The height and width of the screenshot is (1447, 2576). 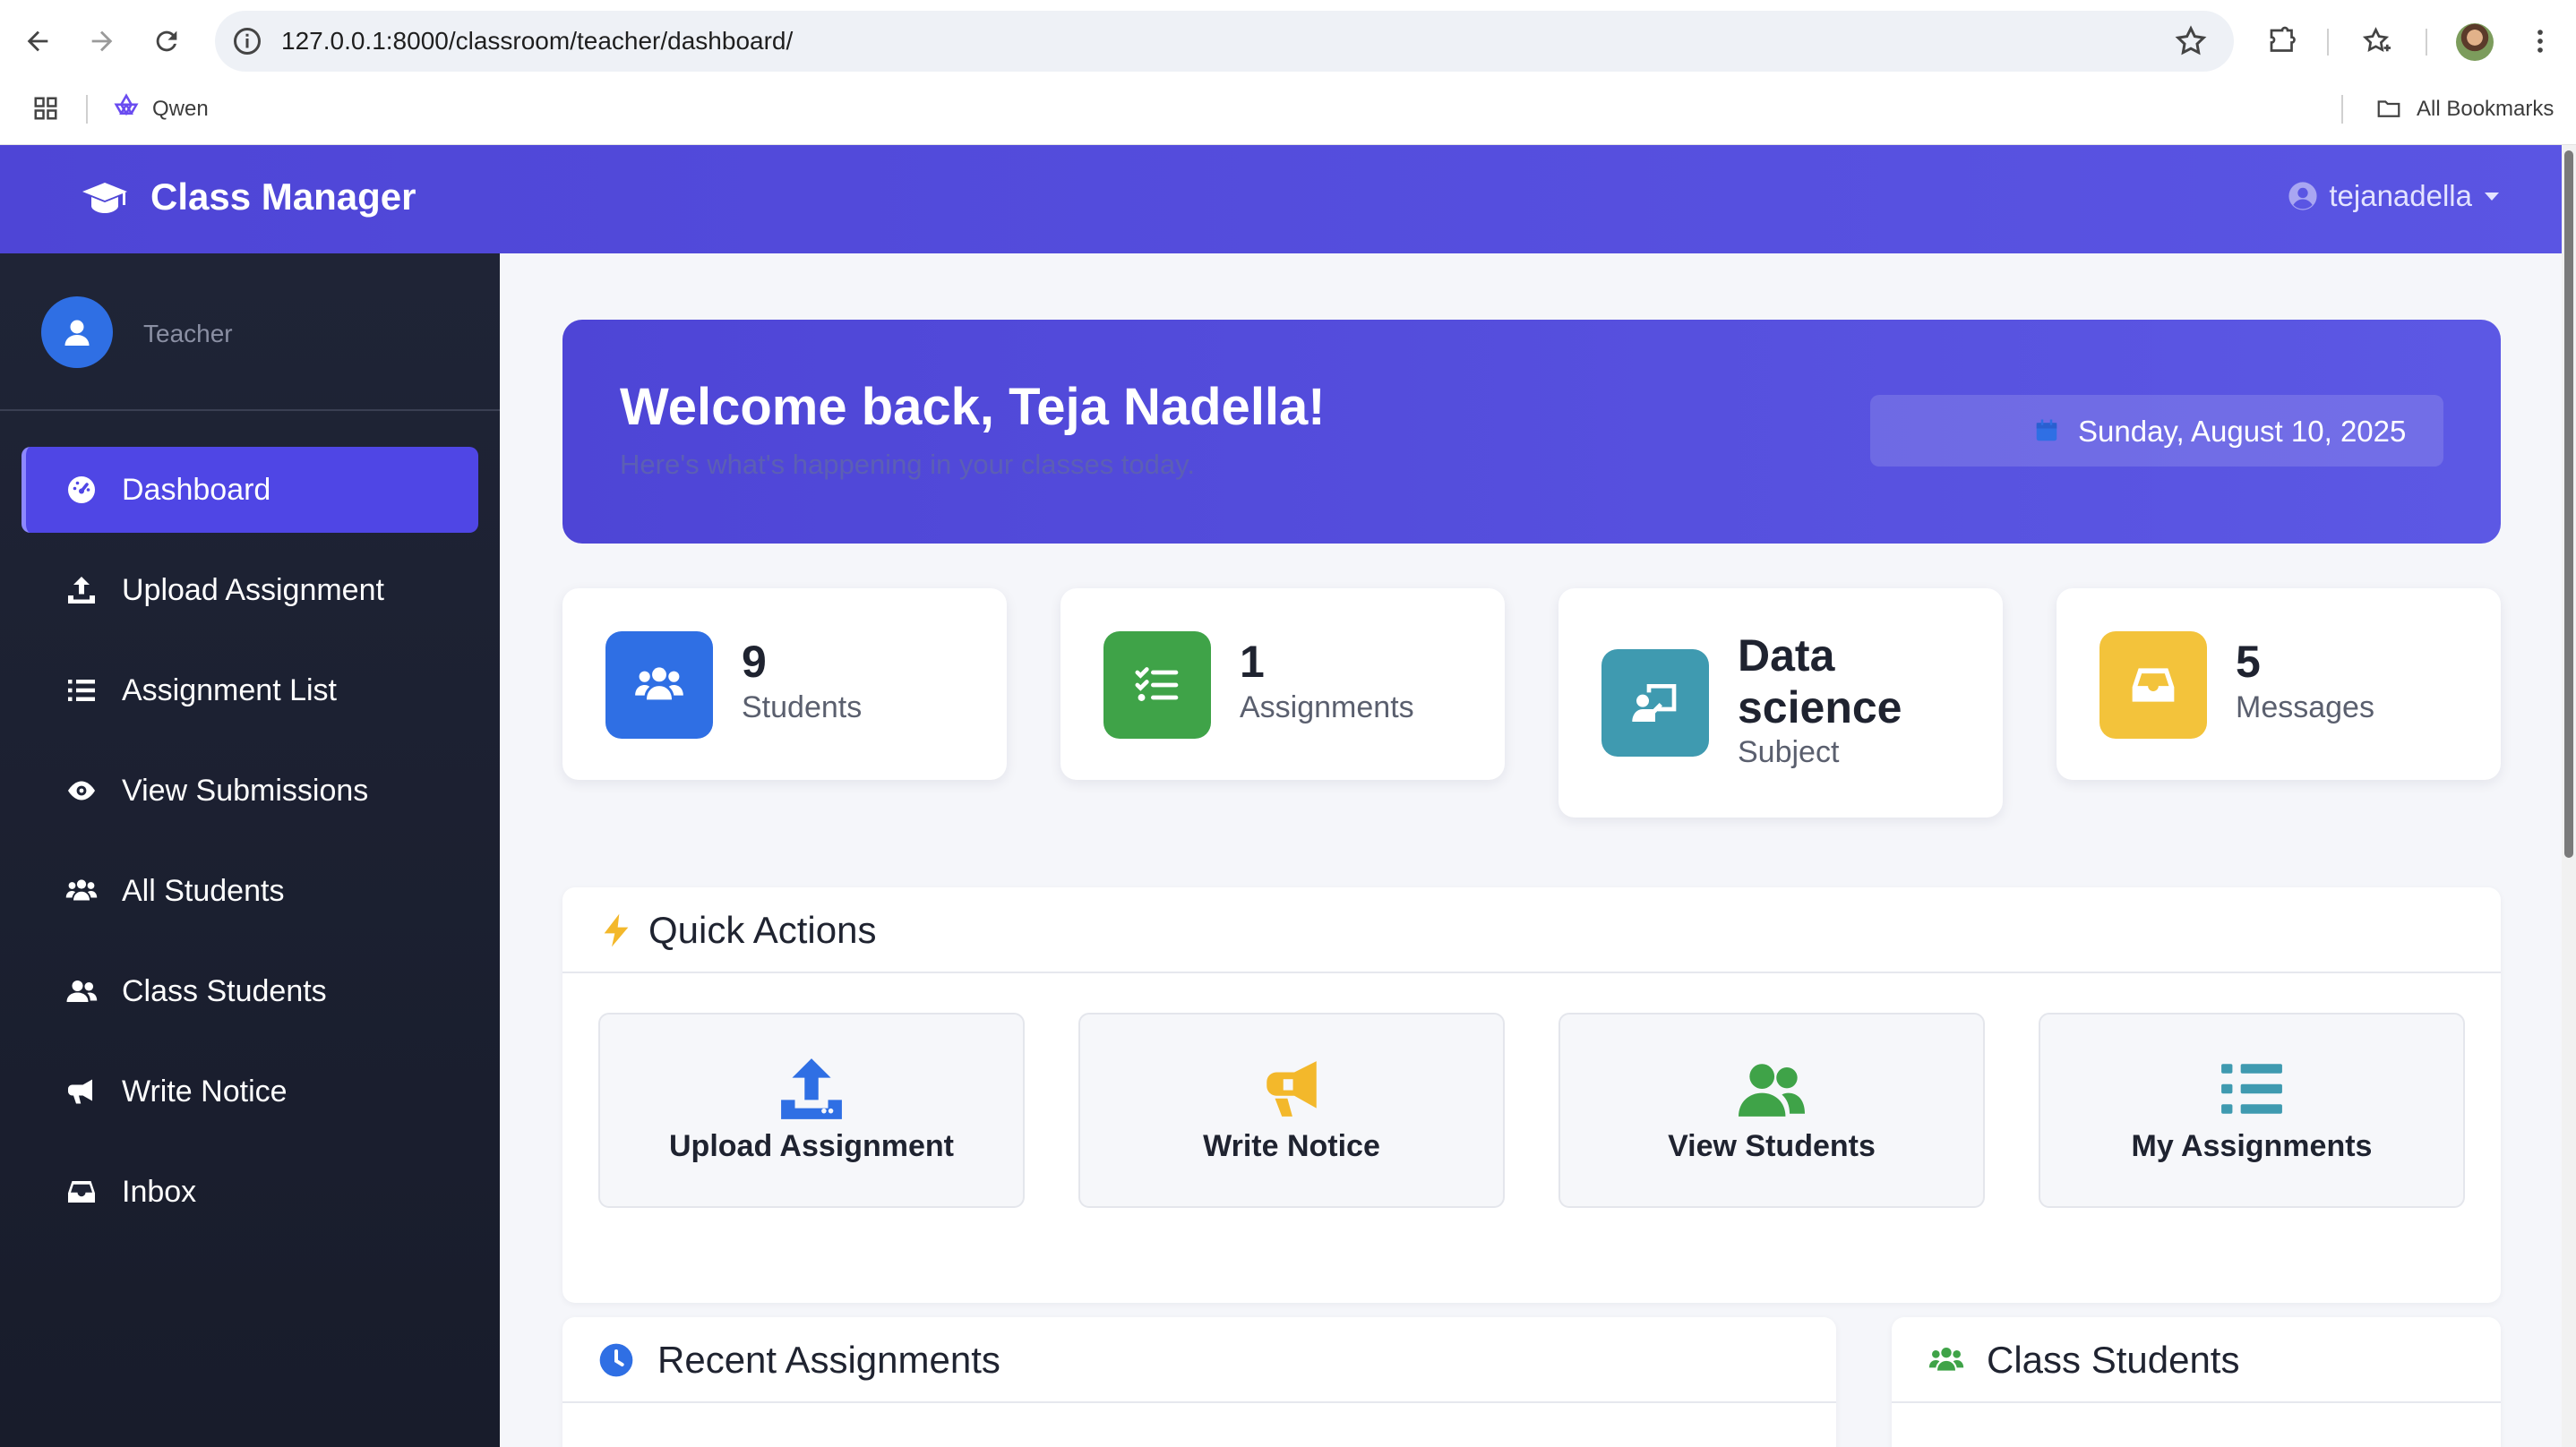 I want to click on site-info-icon, so click(x=247, y=41).